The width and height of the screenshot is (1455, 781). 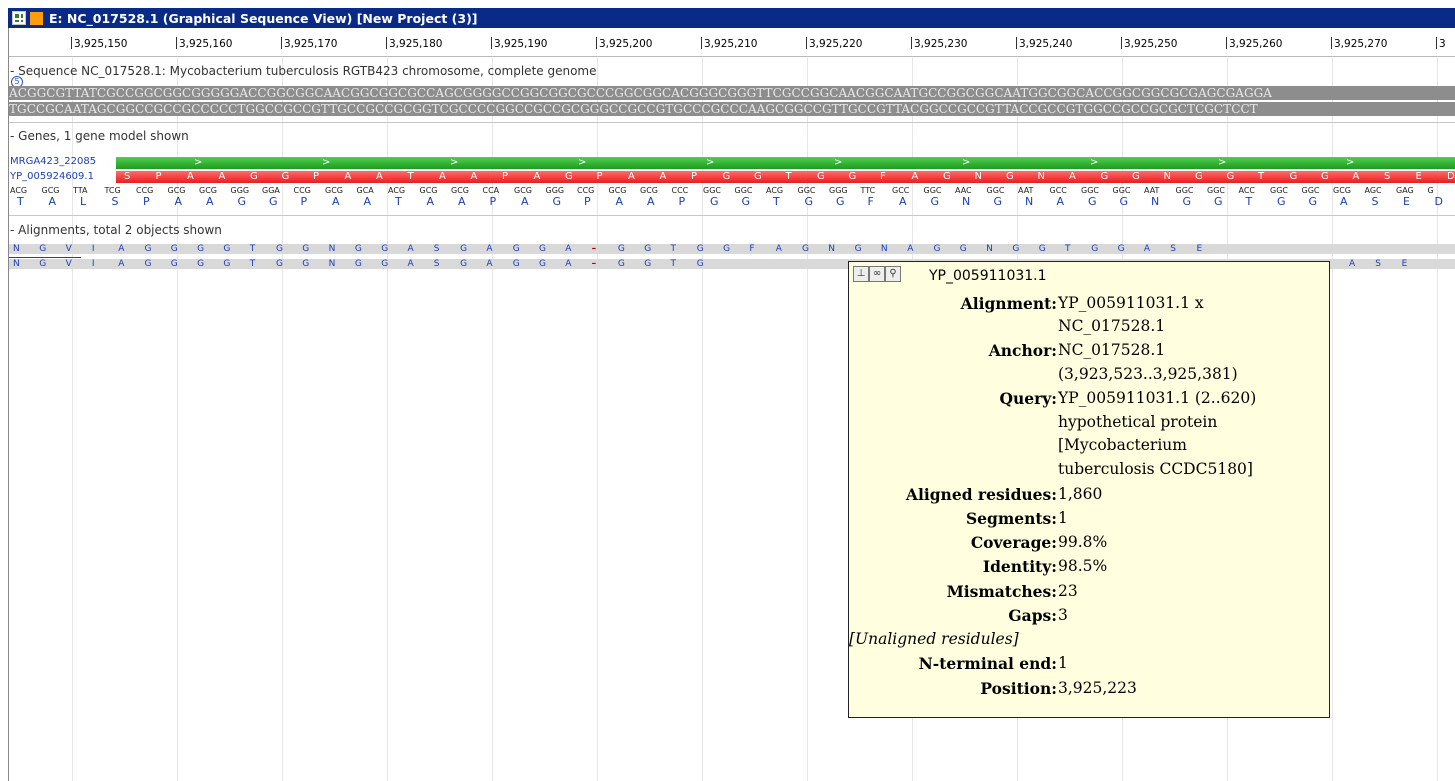 What do you see at coordinates (934, 639) in the screenshot?
I see `unaligned-residues-label: [Unaligned residules]` at bounding box center [934, 639].